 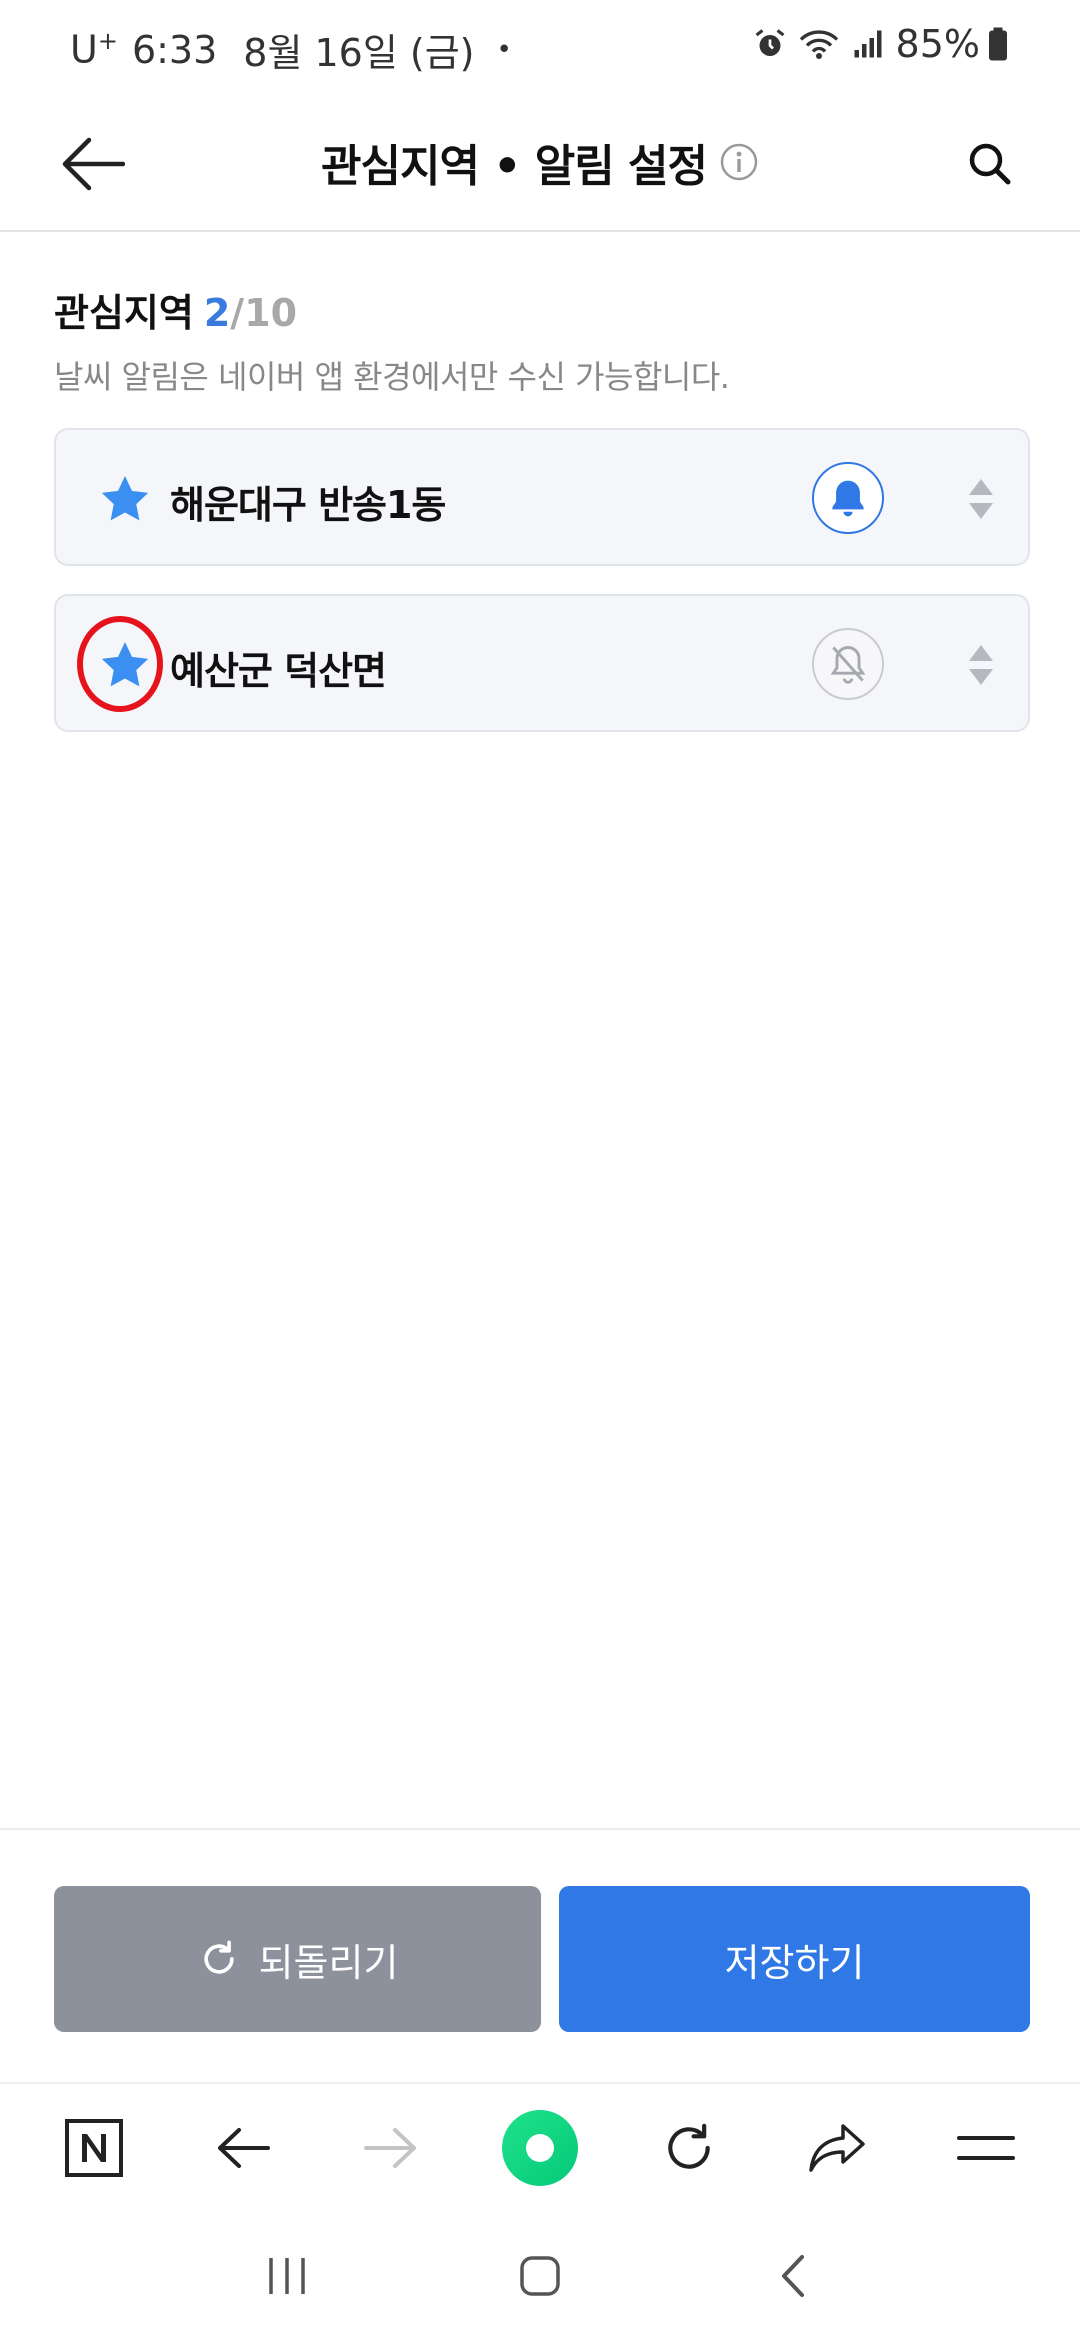 I want to click on forward-icon, so click(x=390, y=2148).